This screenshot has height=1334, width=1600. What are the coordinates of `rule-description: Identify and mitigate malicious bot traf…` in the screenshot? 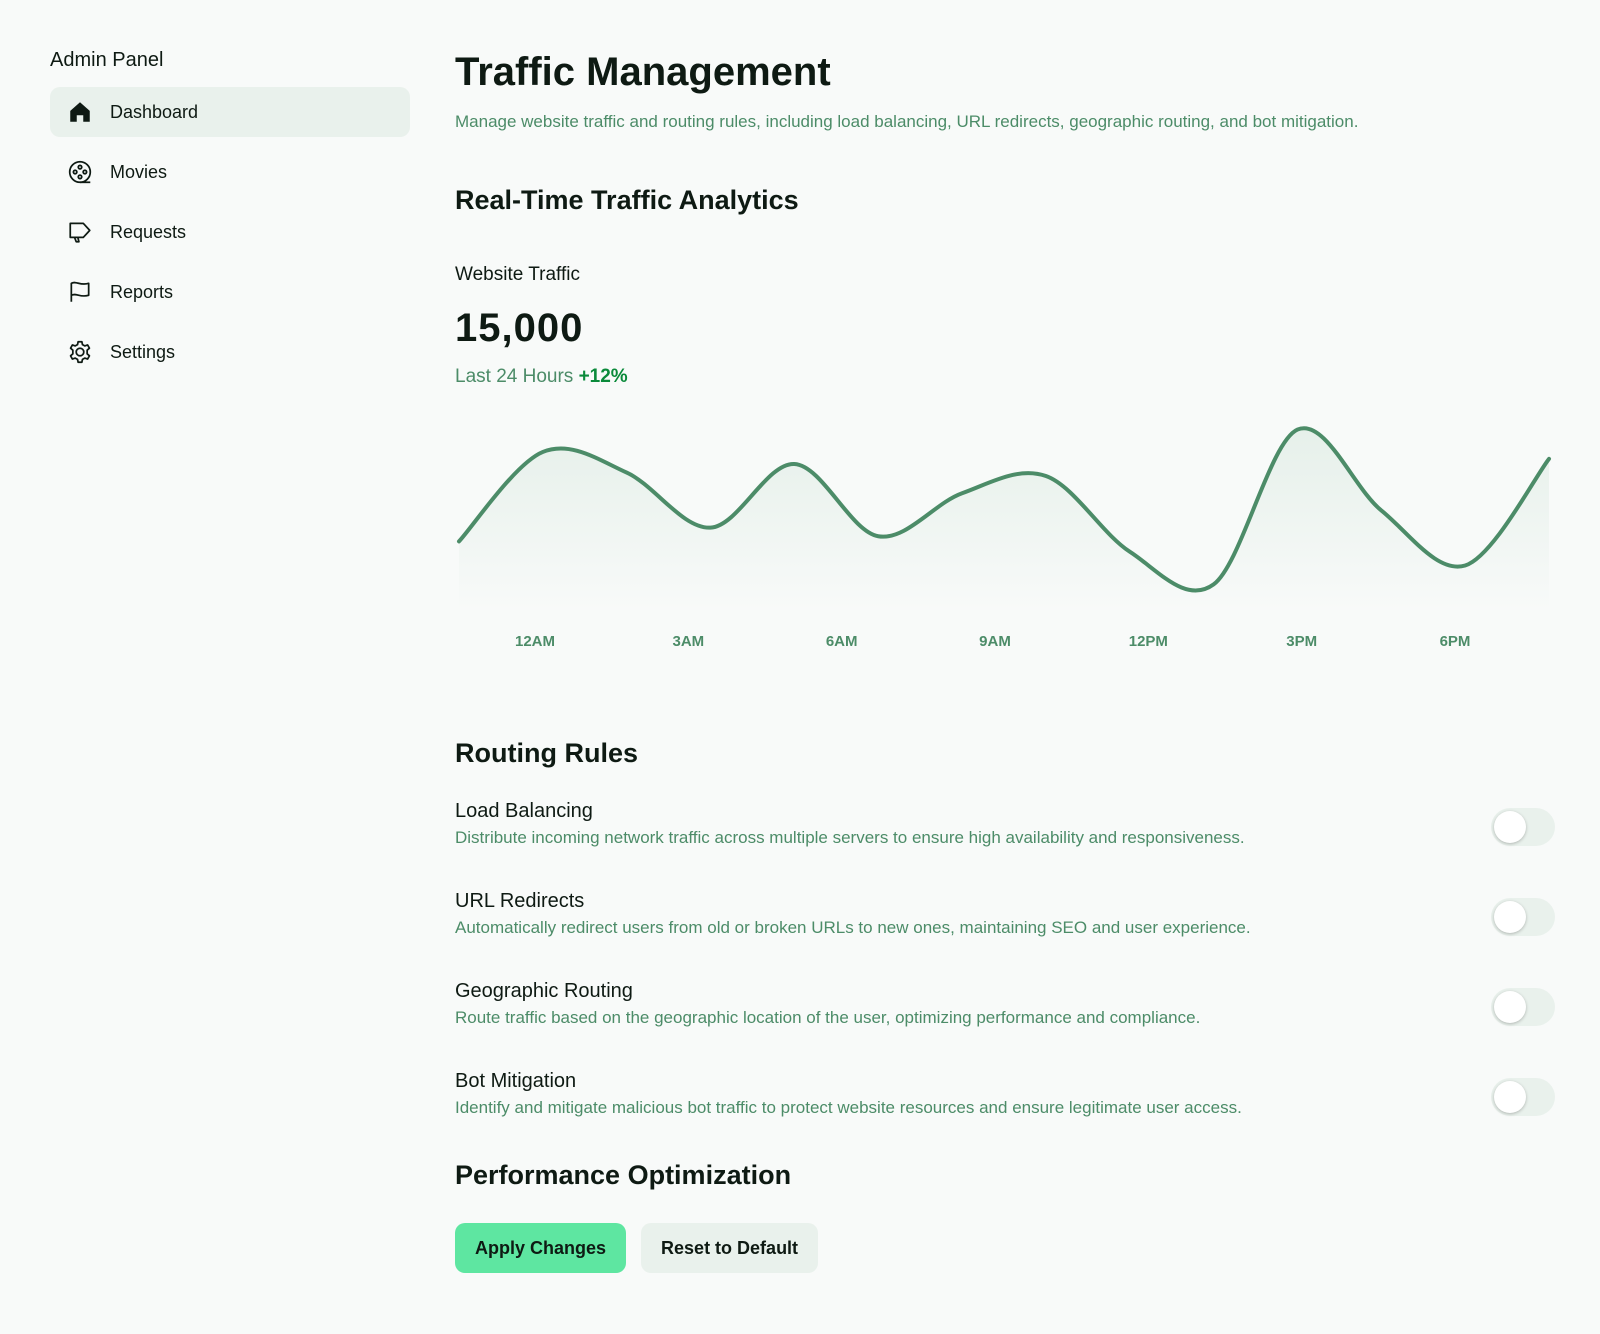 It's located at (848, 1107).